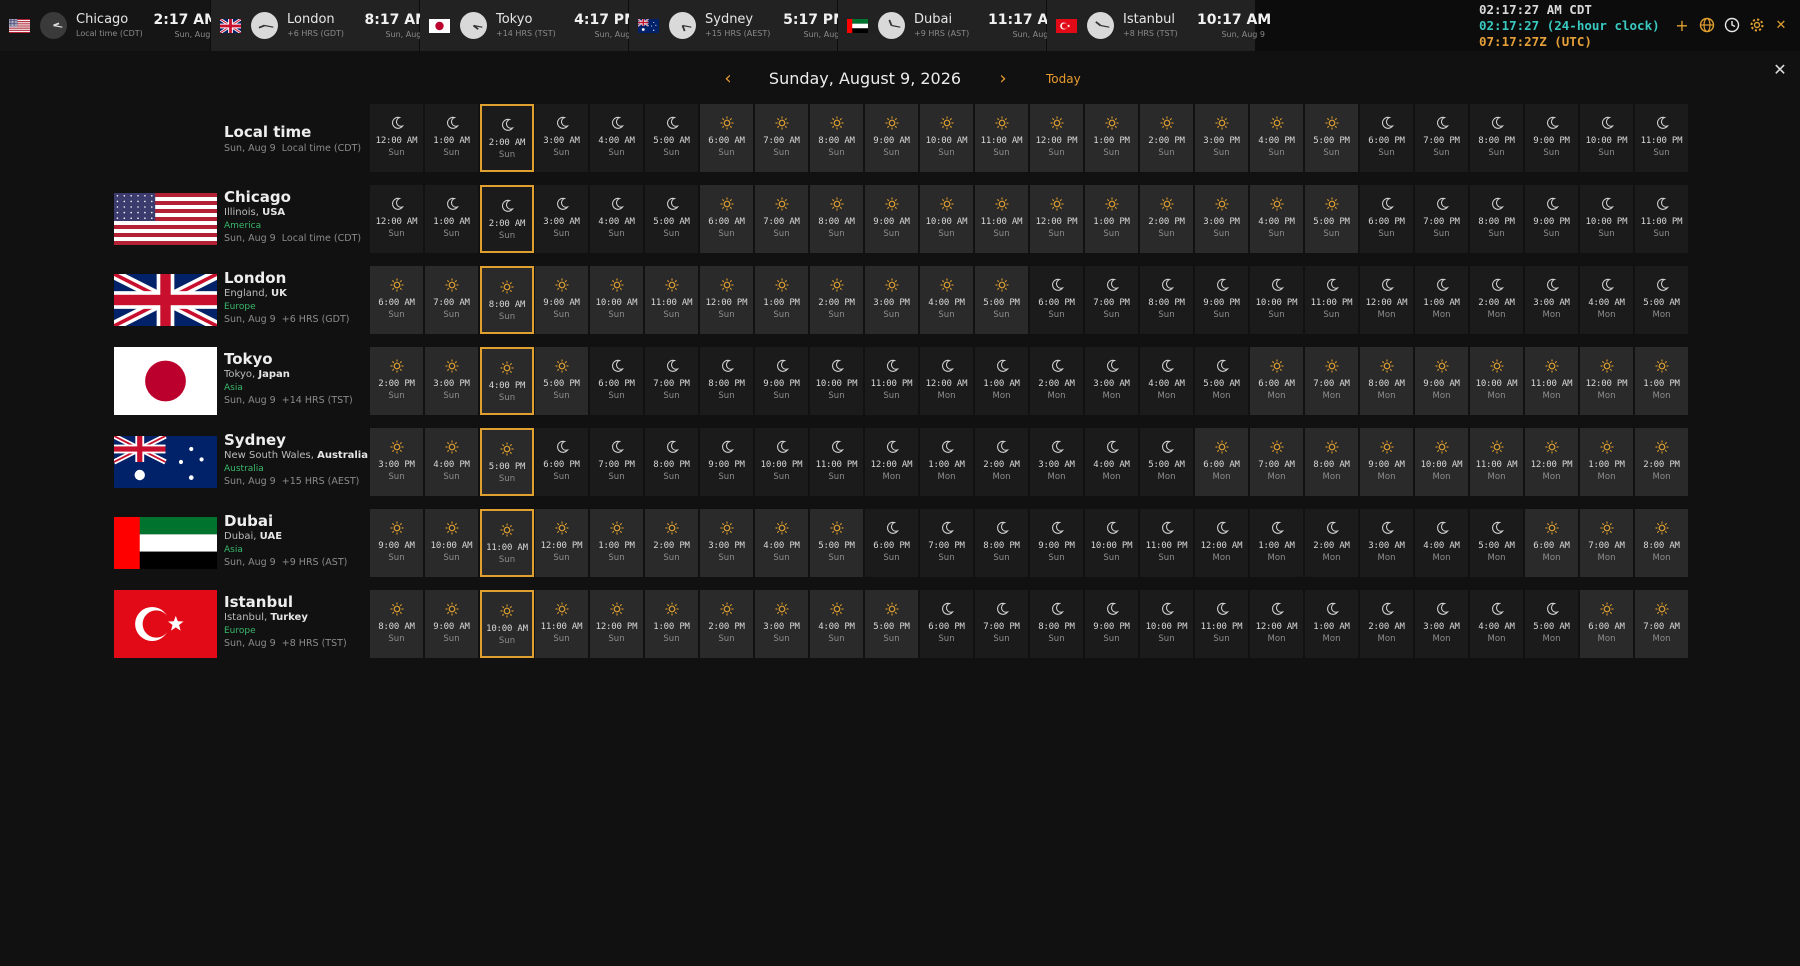 The image size is (1800, 966). Describe the element at coordinates (617, 219) in the screenshot. I see `hour-cell: 4:00 AM Sun` at that location.